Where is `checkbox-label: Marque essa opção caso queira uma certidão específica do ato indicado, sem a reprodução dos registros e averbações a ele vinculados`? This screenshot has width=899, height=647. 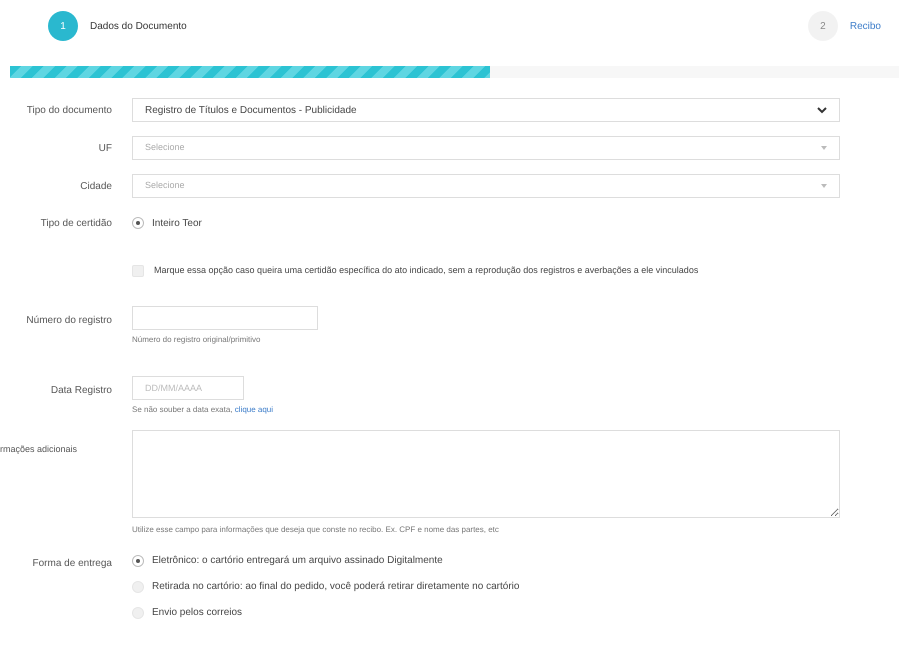
checkbox-label: Marque essa opção caso queira uma certidão específica do ato indicado, sem a reprodução dos registros e averbações a ele vinculados is located at coordinates (426, 270).